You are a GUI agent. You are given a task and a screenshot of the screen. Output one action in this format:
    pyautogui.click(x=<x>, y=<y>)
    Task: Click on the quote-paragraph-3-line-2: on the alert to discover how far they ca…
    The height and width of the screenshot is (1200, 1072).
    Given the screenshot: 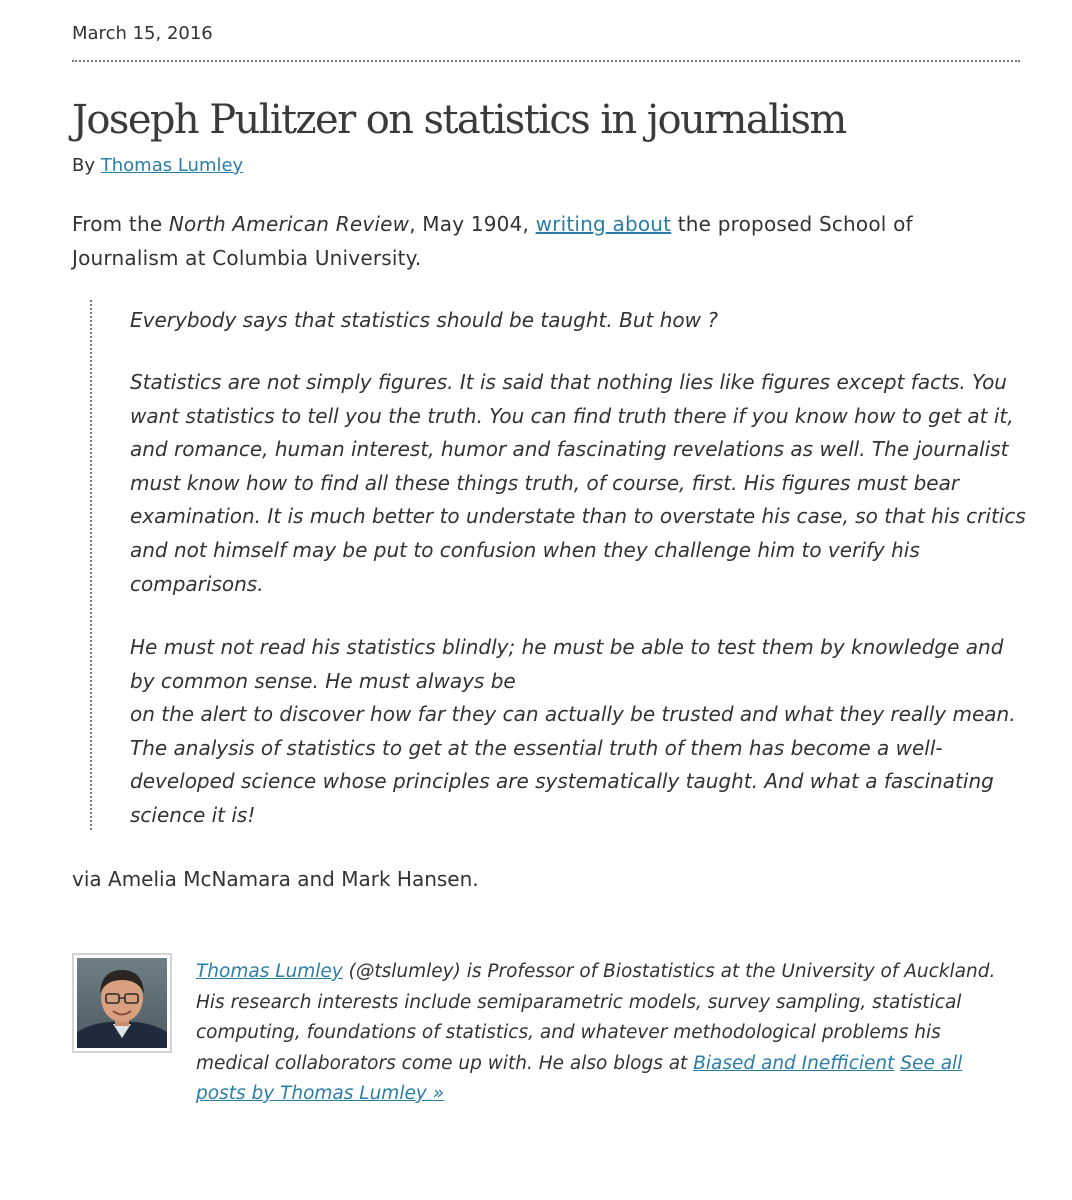 What is the action you would take?
    pyautogui.click(x=573, y=764)
    